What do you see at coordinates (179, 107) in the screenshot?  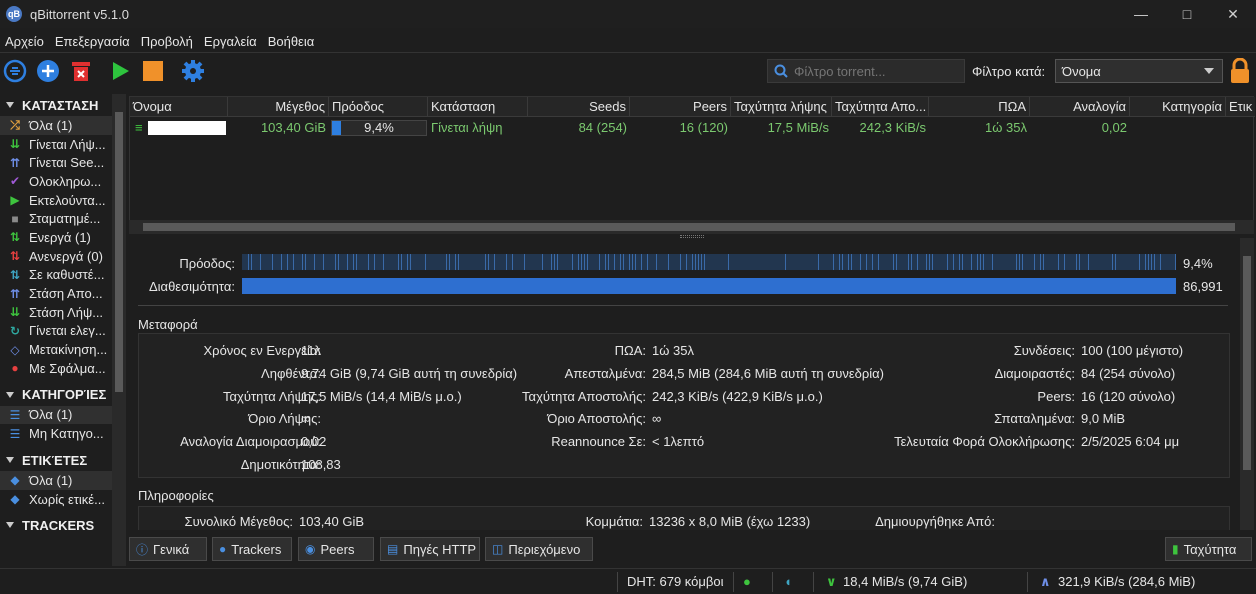 I see `col-name: Όνομα` at bounding box center [179, 107].